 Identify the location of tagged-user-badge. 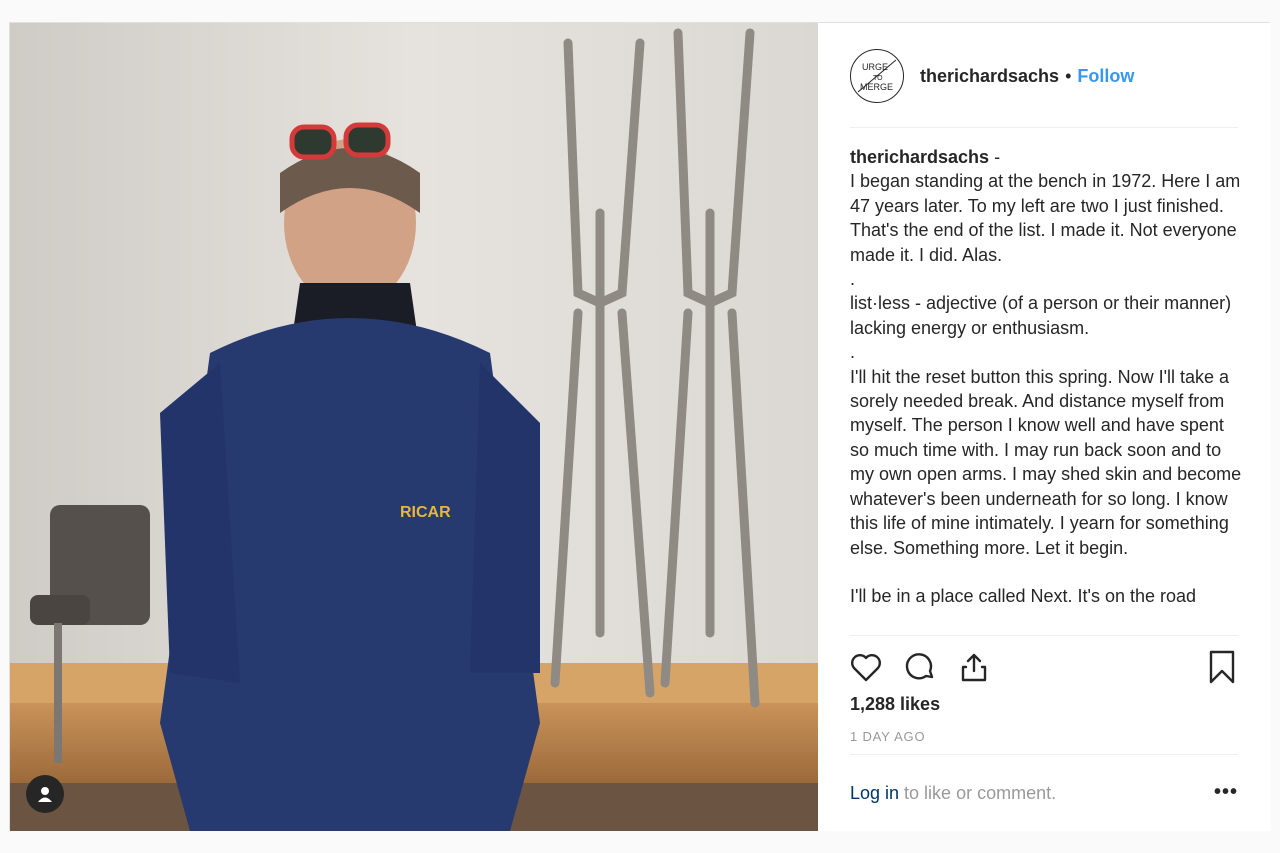
(45, 794).